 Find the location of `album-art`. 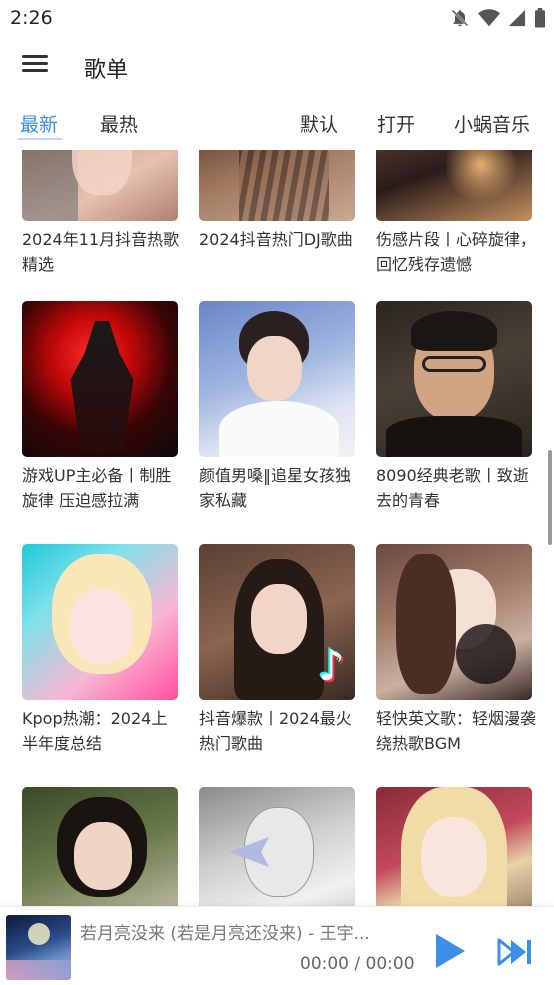

album-art is located at coordinates (38, 947).